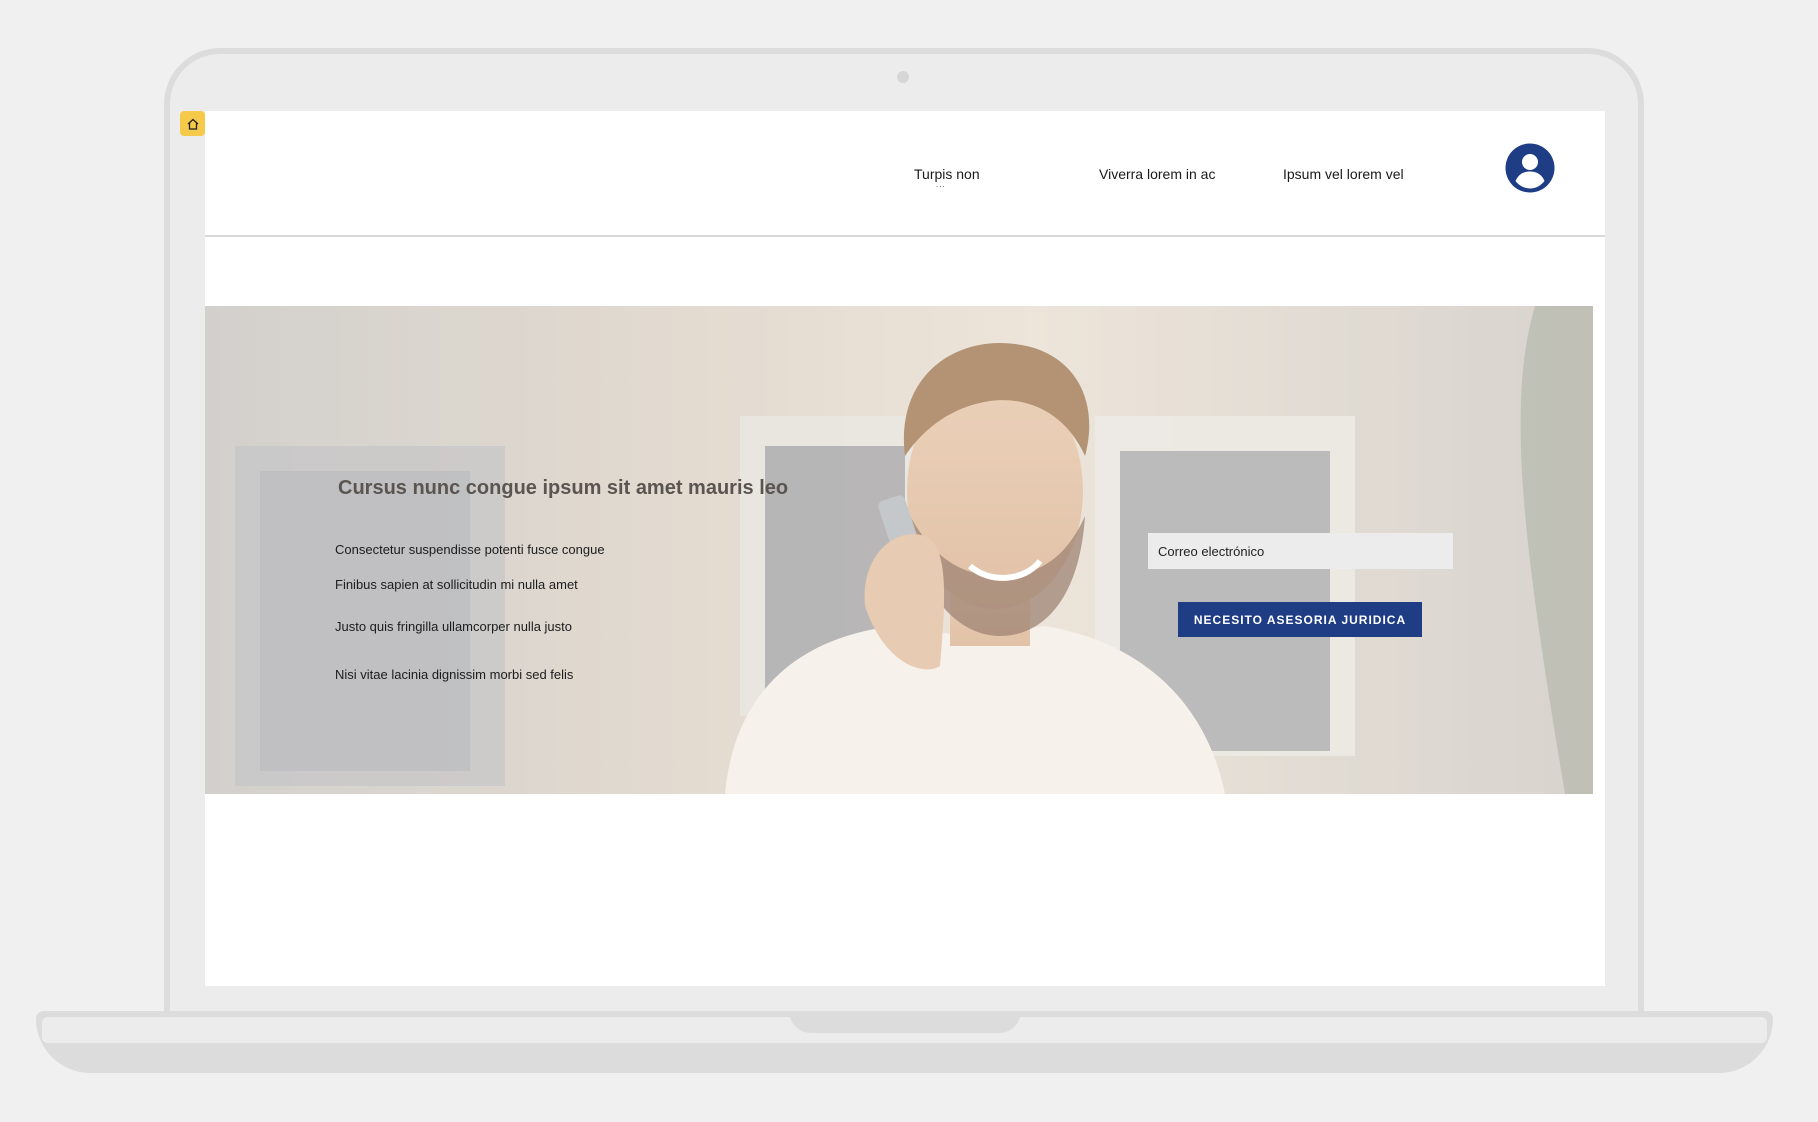 Image resolution: width=1818 pixels, height=1122 pixels. What do you see at coordinates (1300, 551) in the screenshot?
I see `email-field` at bounding box center [1300, 551].